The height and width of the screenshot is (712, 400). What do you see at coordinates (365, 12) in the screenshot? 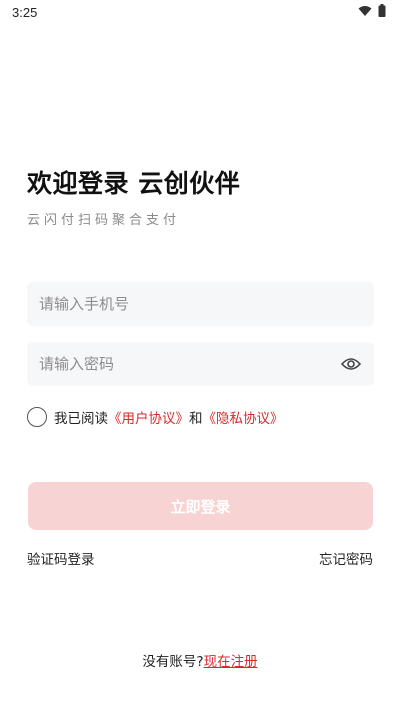
I see `wifi-icon` at bounding box center [365, 12].